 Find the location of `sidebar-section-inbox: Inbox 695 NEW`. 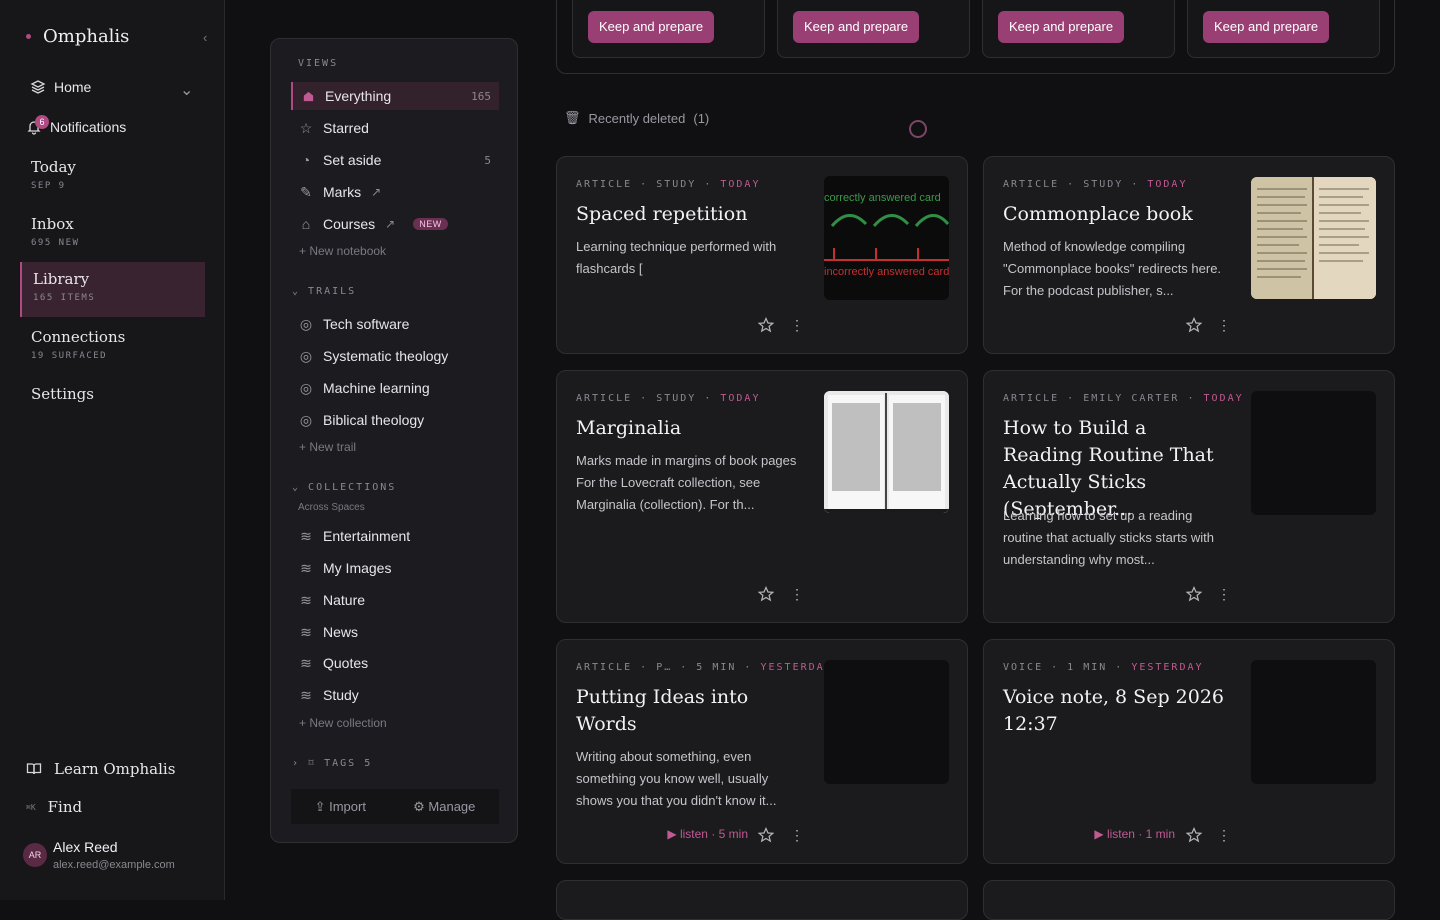

sidebar-section-inbox: Inbox 695 NEW is located at coordinates (112, 231).